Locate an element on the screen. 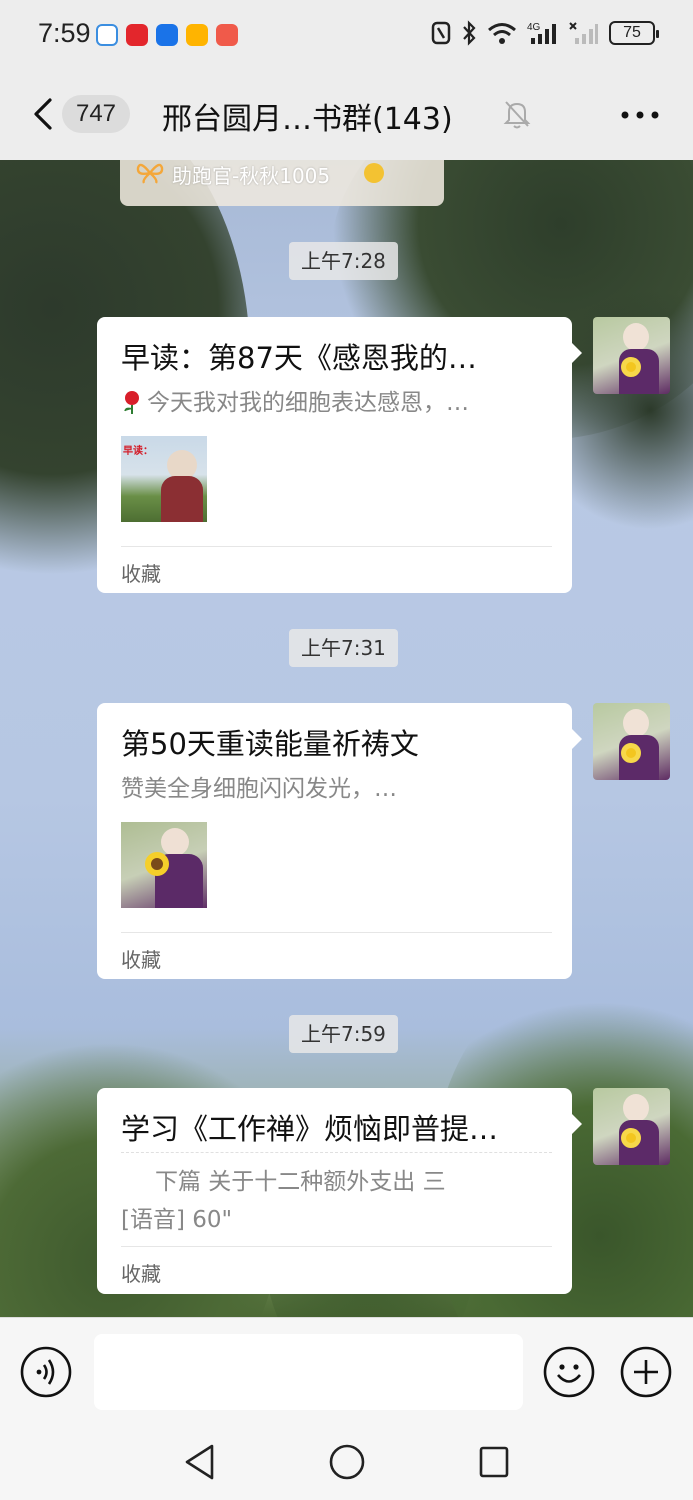 This screenshot has height=1500, width=693. system-navigation-bar is located at coordinates (346, 1463).